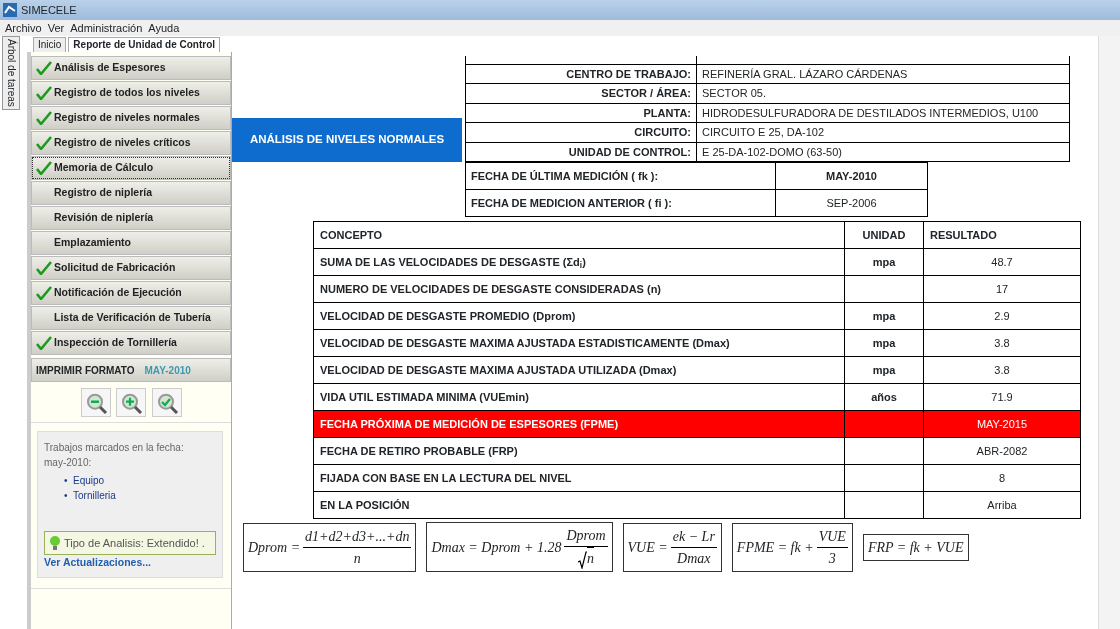 This screenshot has width=1120, height=629. Describe the element at coordinates (581, 113) in the screenshot. I see `field-label: PLANTA:` at that location.